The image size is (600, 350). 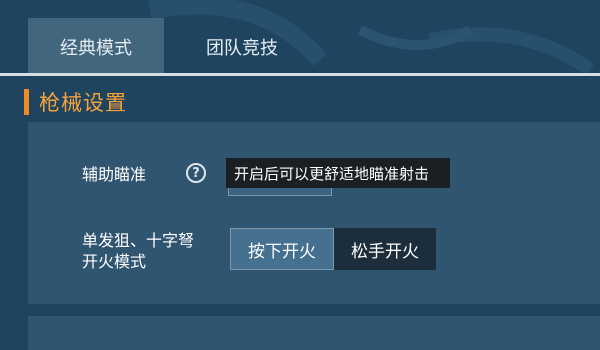 What do you see at coordinates (83, 103) in the screenshot?
I see `section-title: 枪械设置` at bounding box center [83, 103].